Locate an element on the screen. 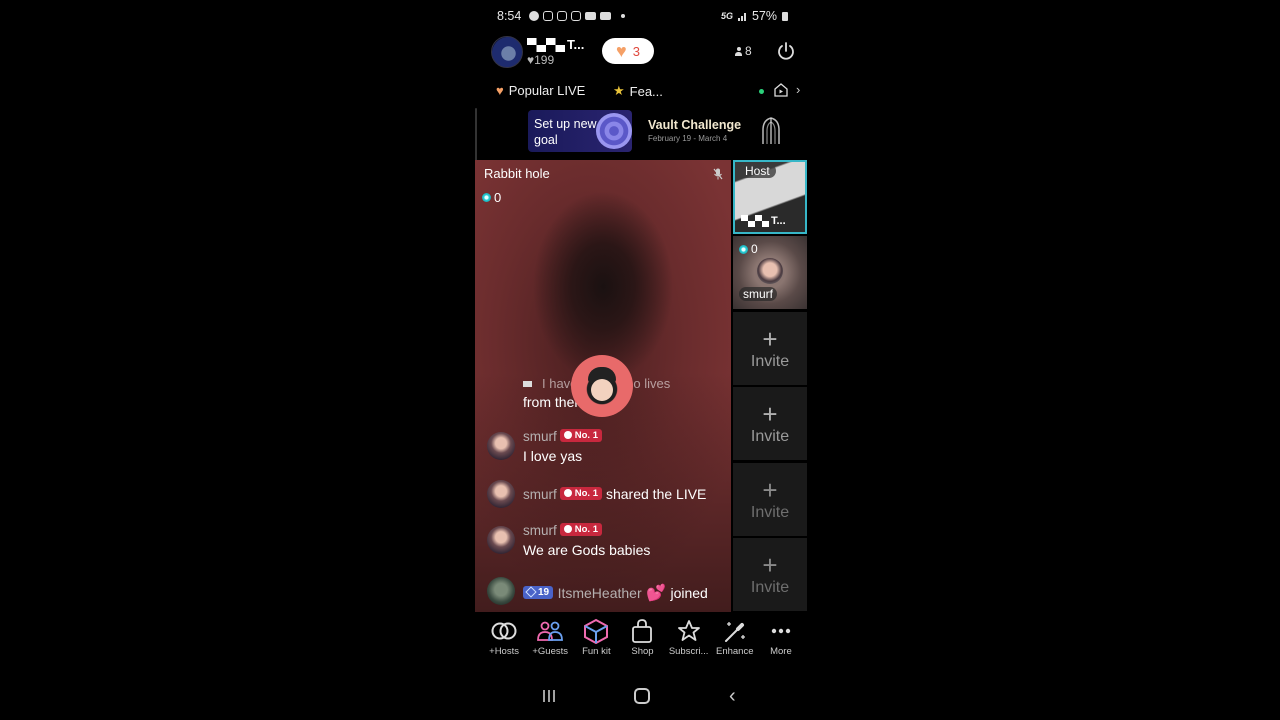 This screenshot has width=1280, height=720. vault-logo-icon is located at coordinates (771, 130).